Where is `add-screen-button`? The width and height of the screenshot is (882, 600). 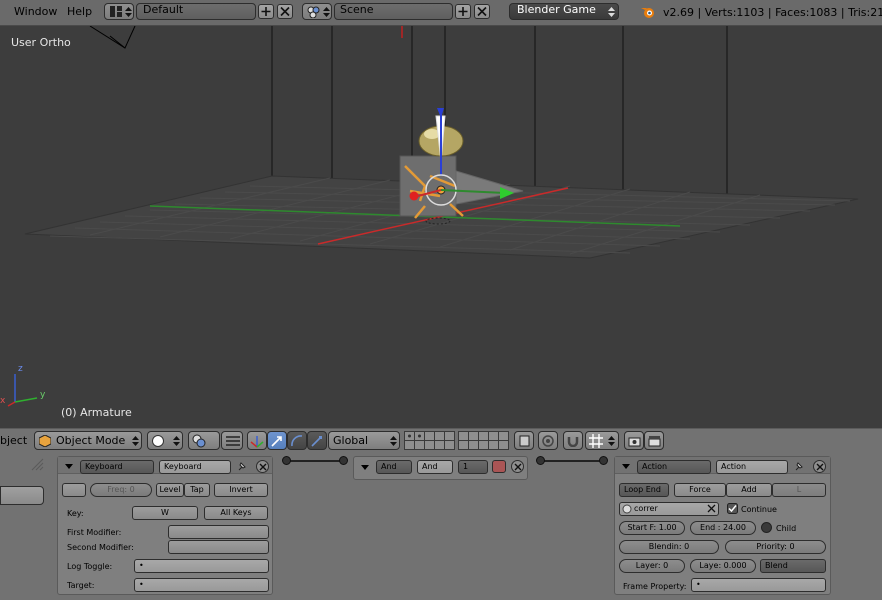 add-screen-button is located at coordinates (266, 11).